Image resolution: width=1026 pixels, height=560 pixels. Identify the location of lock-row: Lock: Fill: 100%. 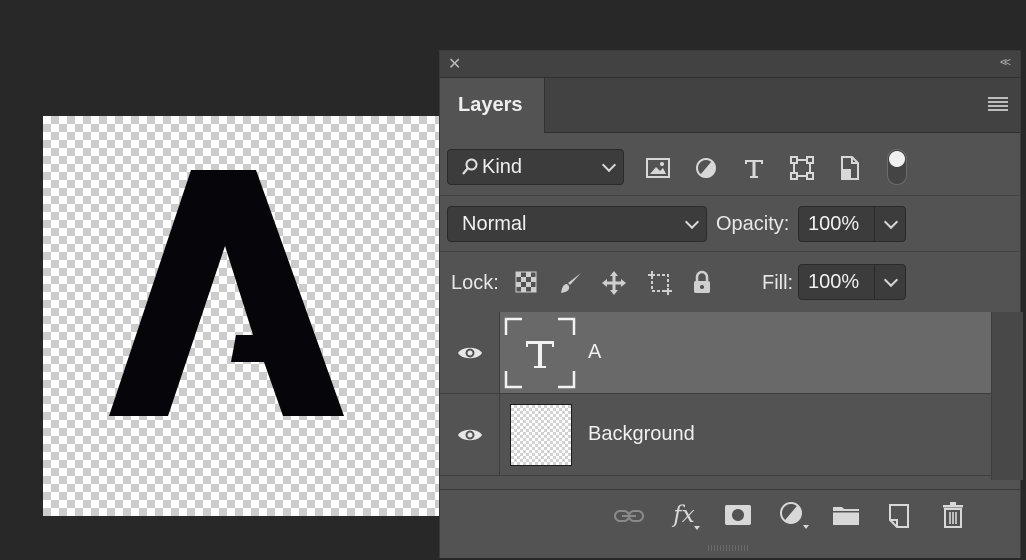
(730, 281).